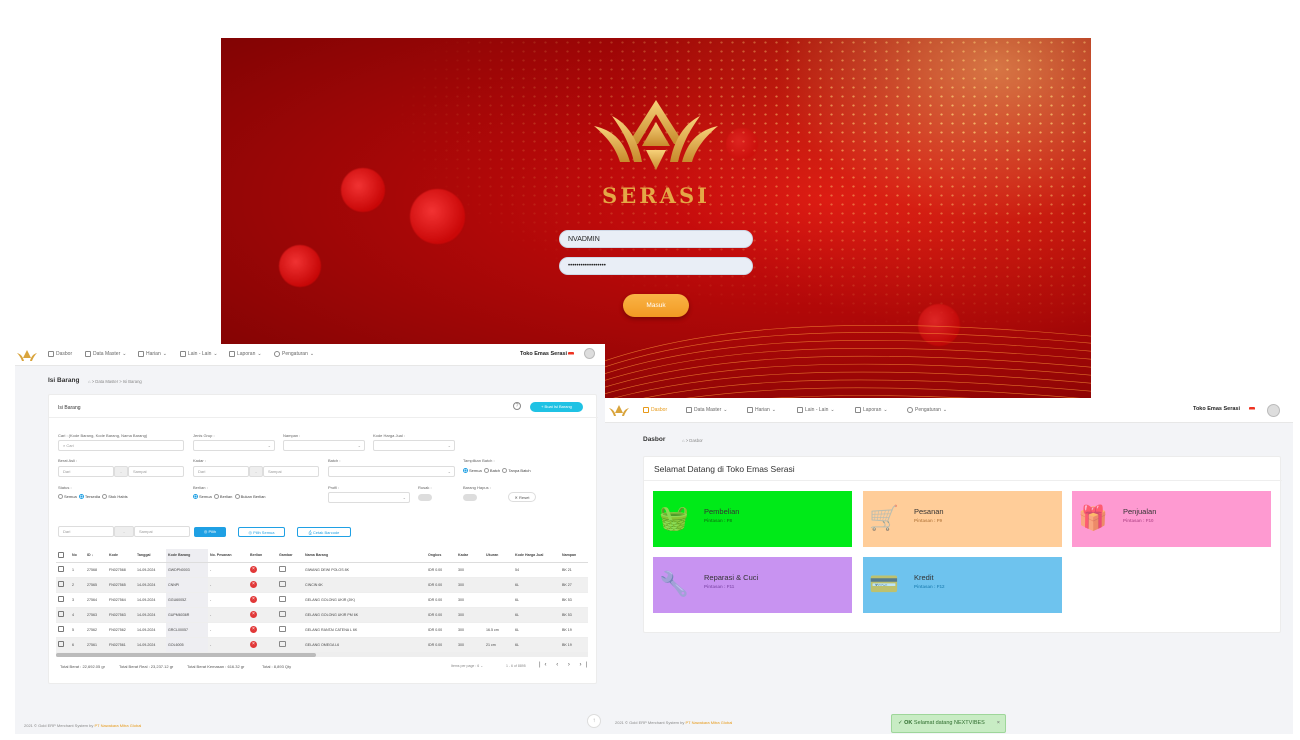 Image resolution: width=1300 pixels, height=740 pixels. What do you see at coordinates (656, 239) in the screenshot?
I see `username-field: NVADMIN` at bounding box center [656, 239].